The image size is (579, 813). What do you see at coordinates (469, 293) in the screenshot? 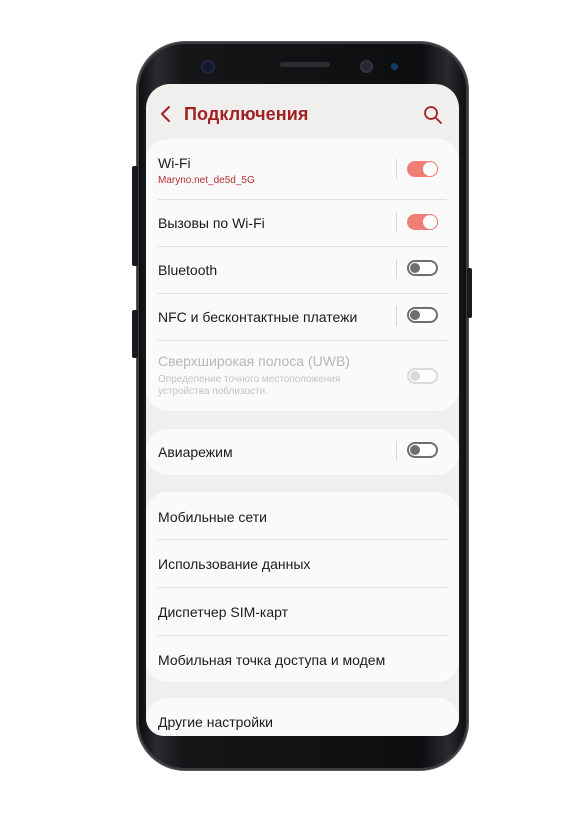
I see `power-button` at bounding box center [469, 293].